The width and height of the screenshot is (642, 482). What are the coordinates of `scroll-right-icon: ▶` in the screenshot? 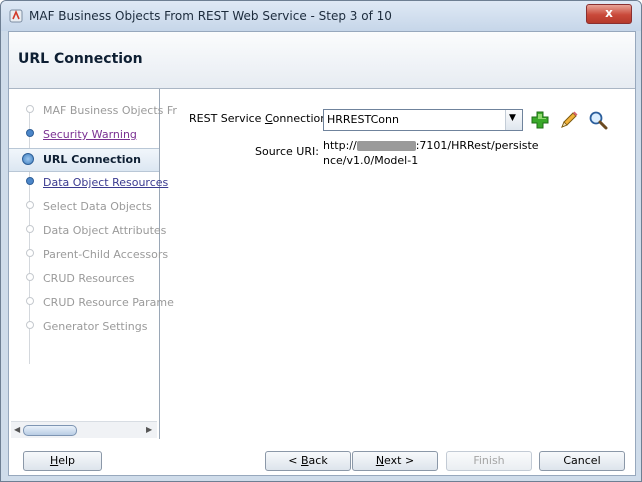 It's located at (149, 429).